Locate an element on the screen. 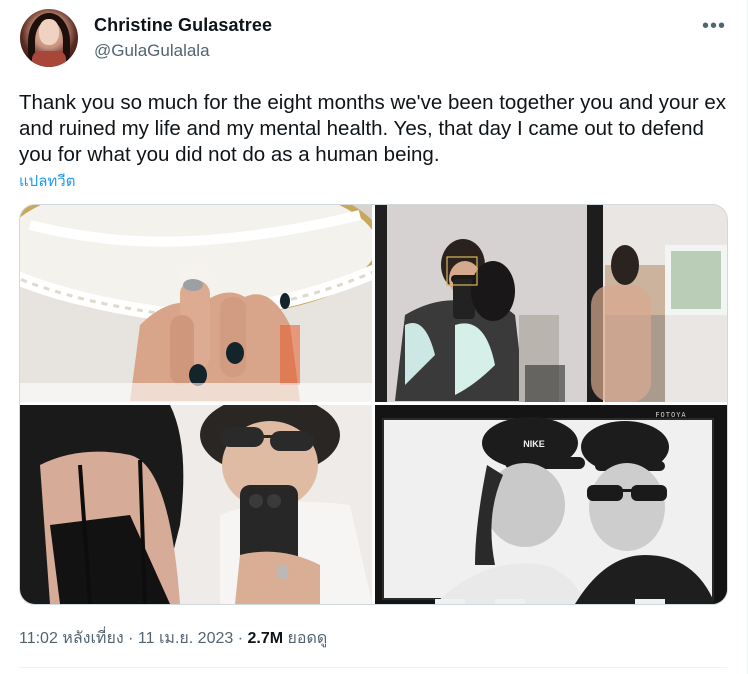 The width and height of the screenshot is (748, 674). views-label: ยอดดู is located at coordinates (305, 638).